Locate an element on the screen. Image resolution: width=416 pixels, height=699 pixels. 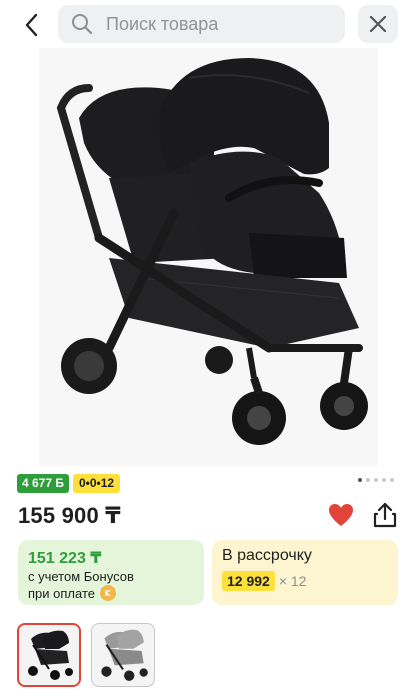
top-bar is located at coordinates (208, 25).